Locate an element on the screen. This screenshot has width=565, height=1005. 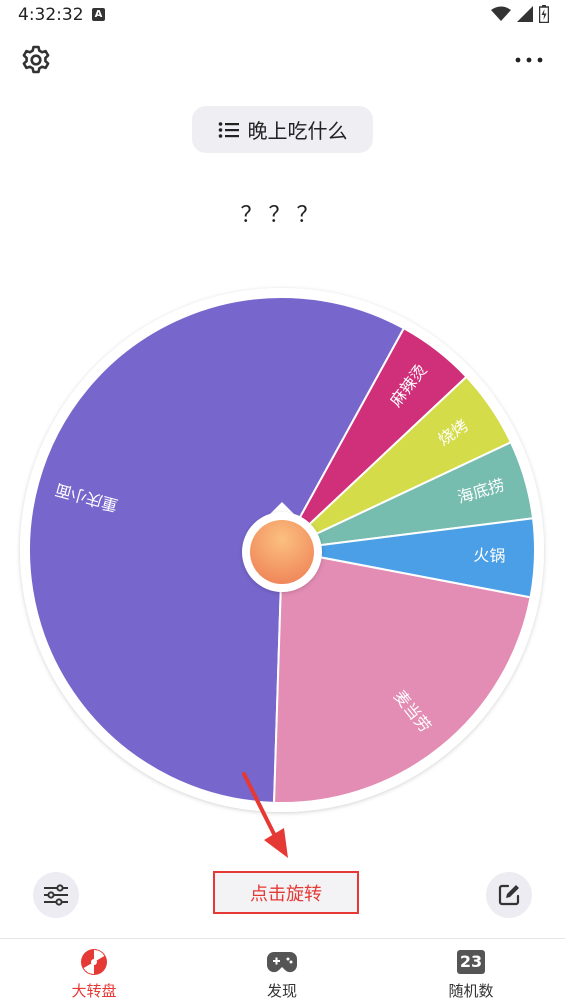
adjust-button is located at coordinates (56, 895).